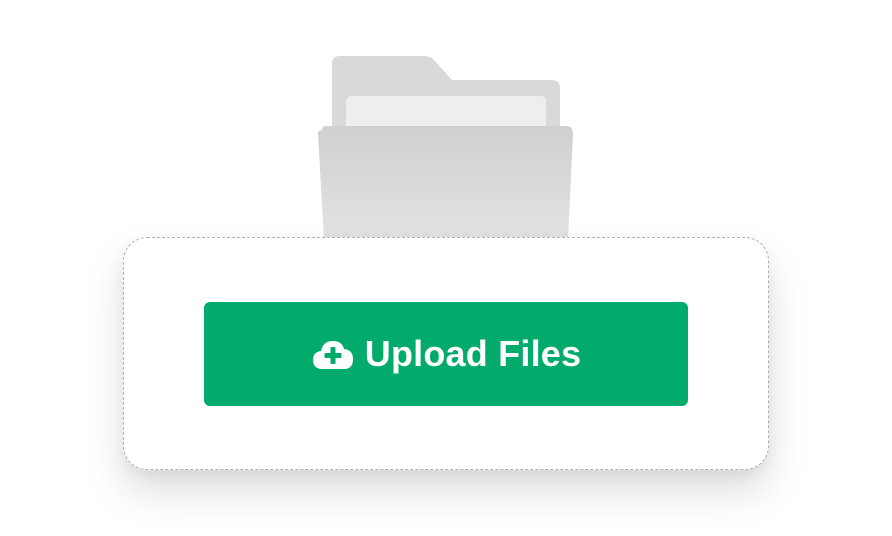 This screenshot has height=536, width=892. Describe the element at coordinates (445, 148) in the screenshot. I see `folder-icon` at that location.